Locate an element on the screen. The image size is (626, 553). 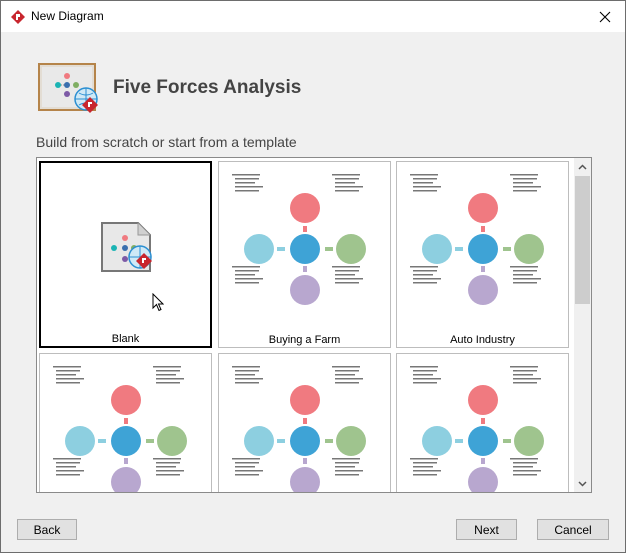
template-tile-blank: Blank is located at coordinates (125, 254).